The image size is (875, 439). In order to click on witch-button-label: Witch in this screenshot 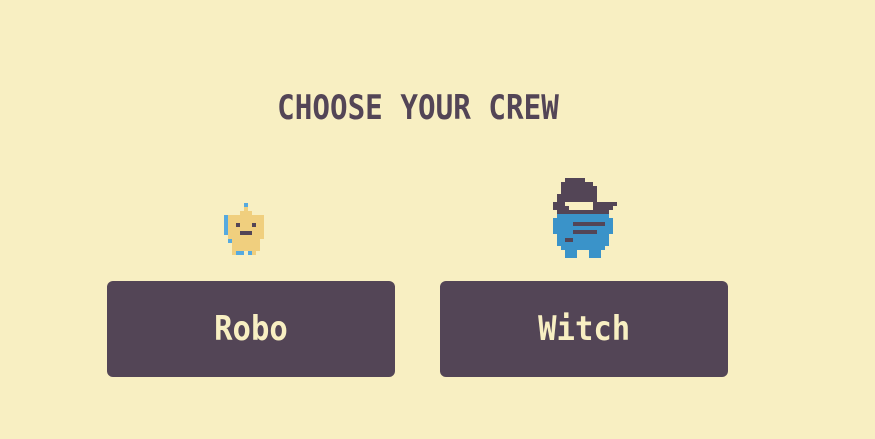, I will do `click(584, 329)`.